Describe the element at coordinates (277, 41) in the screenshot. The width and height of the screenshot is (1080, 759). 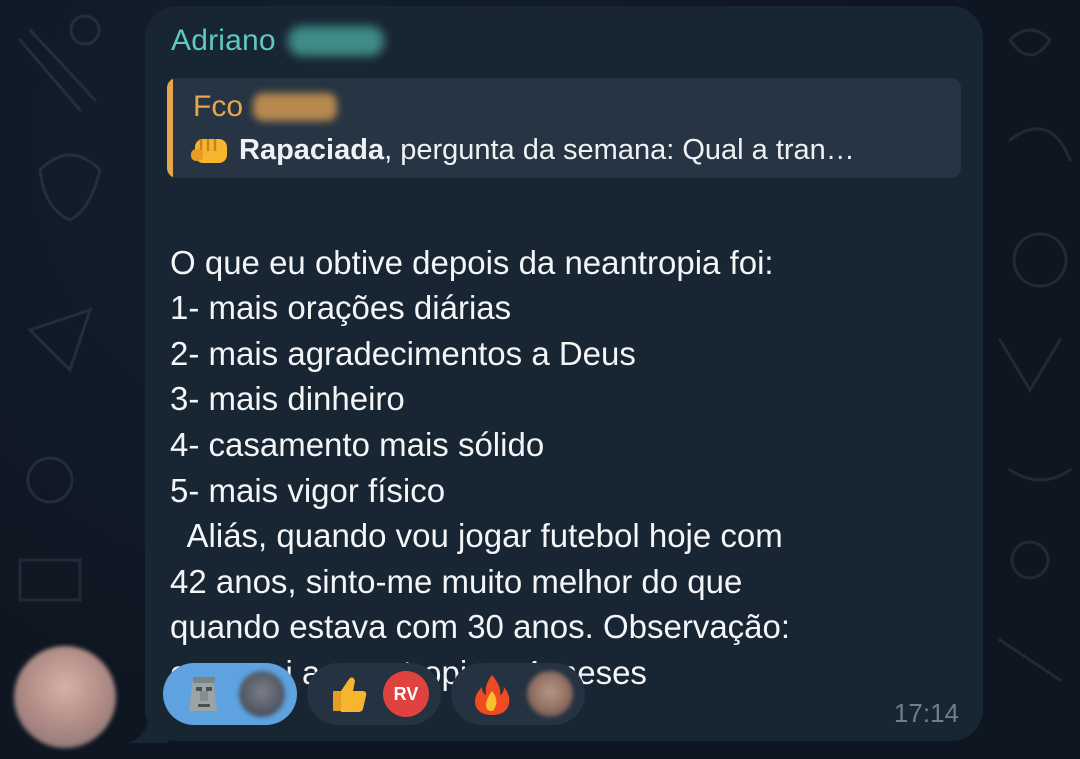
I see `sender-name: Adriano` at that location.